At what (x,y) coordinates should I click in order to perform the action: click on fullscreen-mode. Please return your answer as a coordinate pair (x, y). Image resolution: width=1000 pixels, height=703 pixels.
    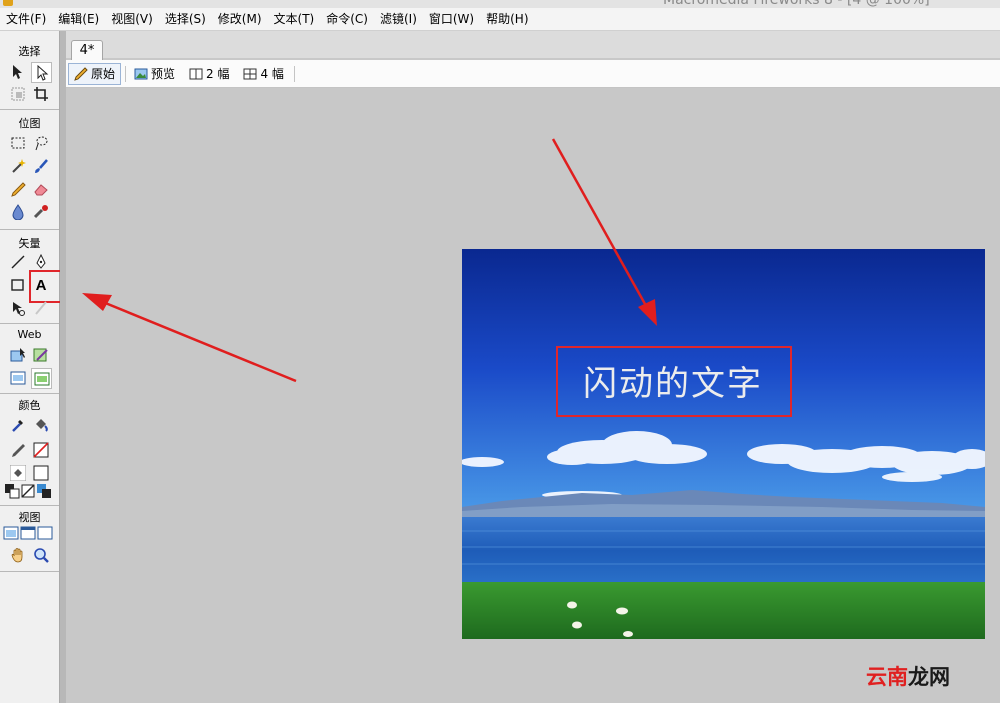
    Looking at the image, I should click on (45, 533).